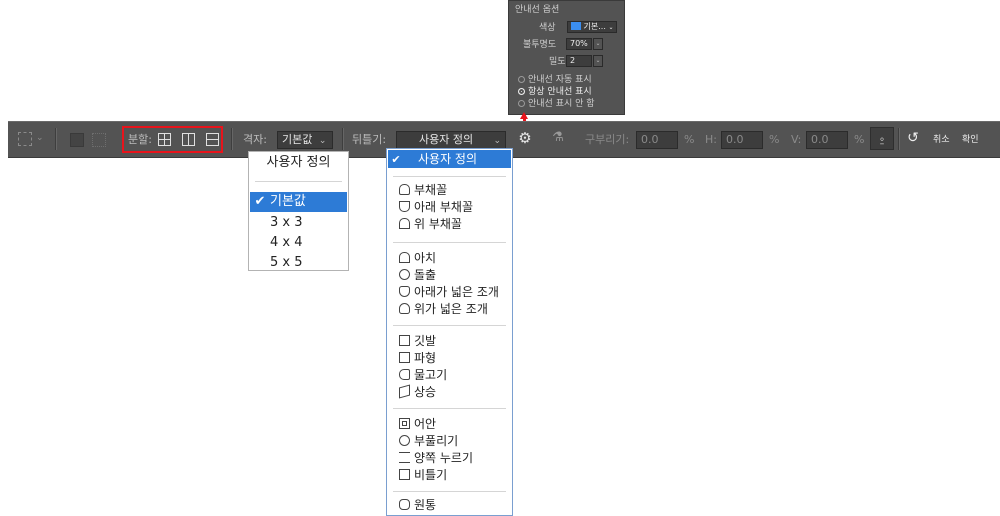 This screenshot has height=516, width=1000. Describe the element at coordinates (404, 504) in the screenshot. I see `warp-cylinder-icon` at that location.